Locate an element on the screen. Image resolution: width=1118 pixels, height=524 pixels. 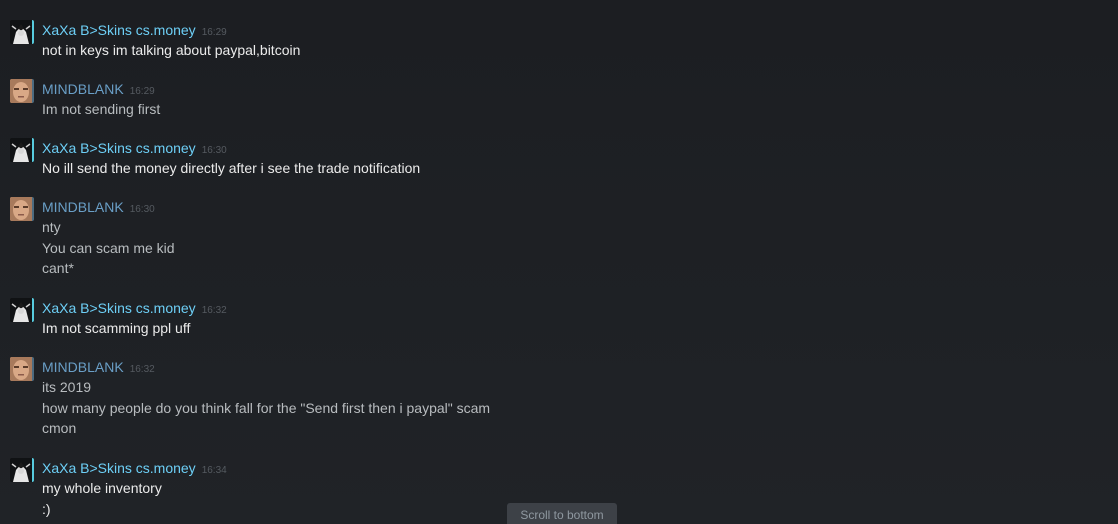
message-line: Im not scamming ppl uff is located at coordinates (116, 328).